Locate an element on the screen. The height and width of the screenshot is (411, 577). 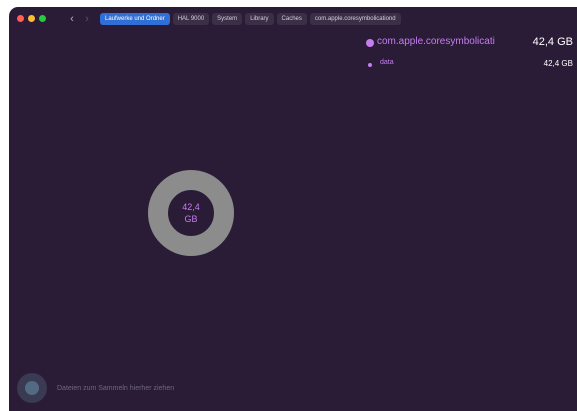
back-icon: ‹ is located at coordinates (72, 19).